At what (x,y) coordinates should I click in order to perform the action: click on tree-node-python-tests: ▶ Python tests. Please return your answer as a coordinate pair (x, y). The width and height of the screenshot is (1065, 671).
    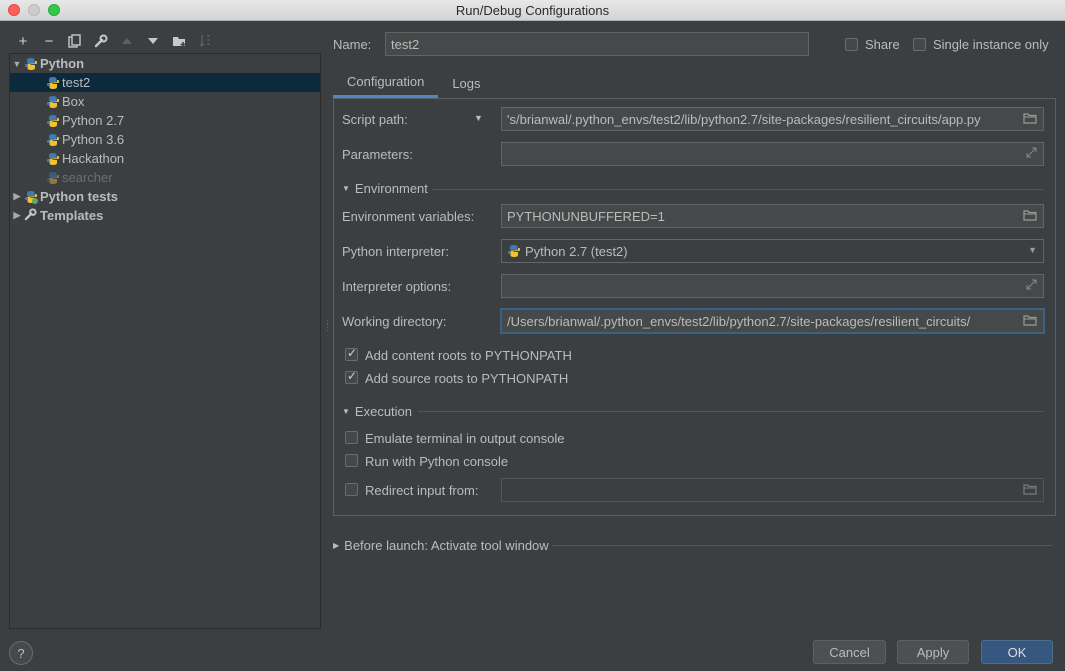
    Looking at the image, I should click on (165, 196).